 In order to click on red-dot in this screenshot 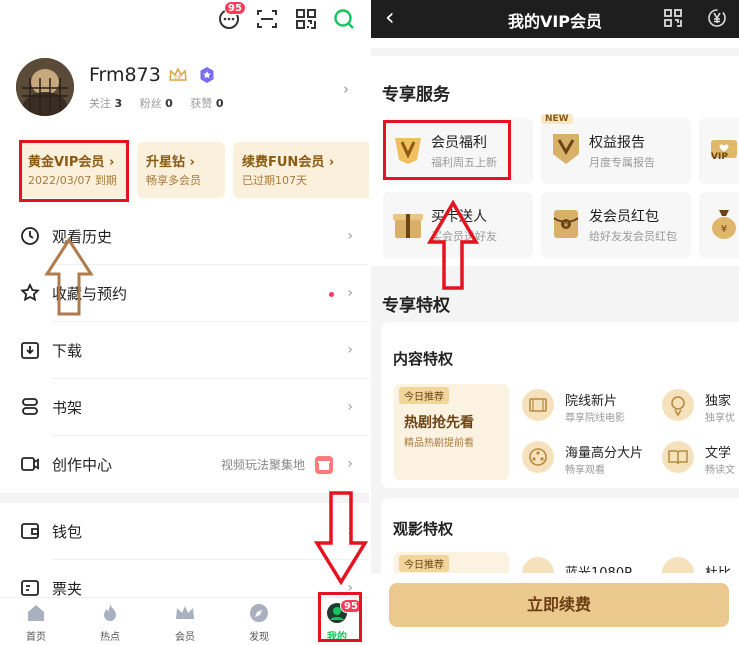, I will do `click(331, 294)`.